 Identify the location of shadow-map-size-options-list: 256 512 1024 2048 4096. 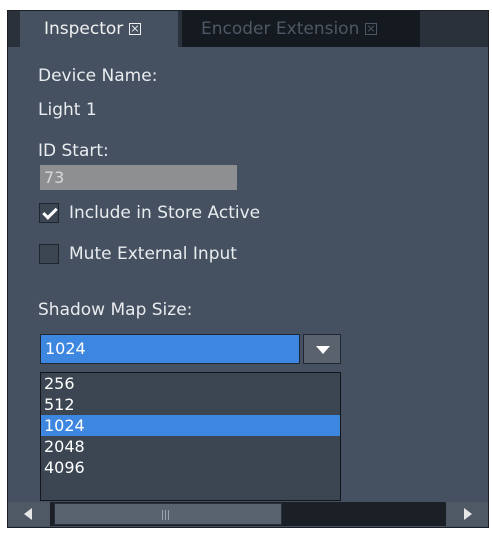
(190, 436).